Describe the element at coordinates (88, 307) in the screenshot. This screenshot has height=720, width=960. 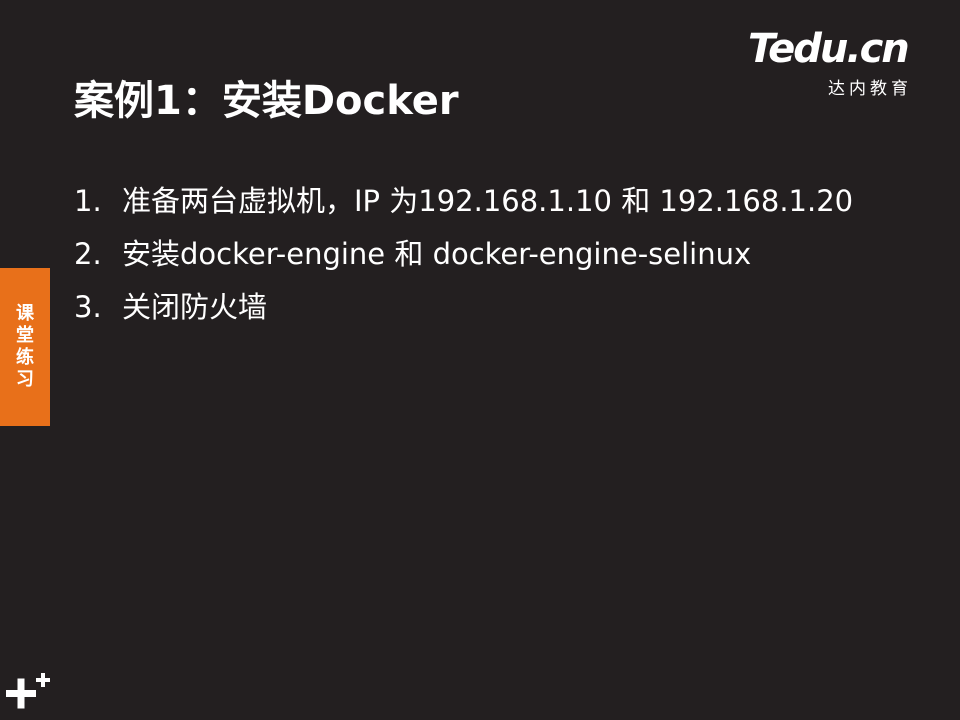
I see `step-number: 3.` at that location.